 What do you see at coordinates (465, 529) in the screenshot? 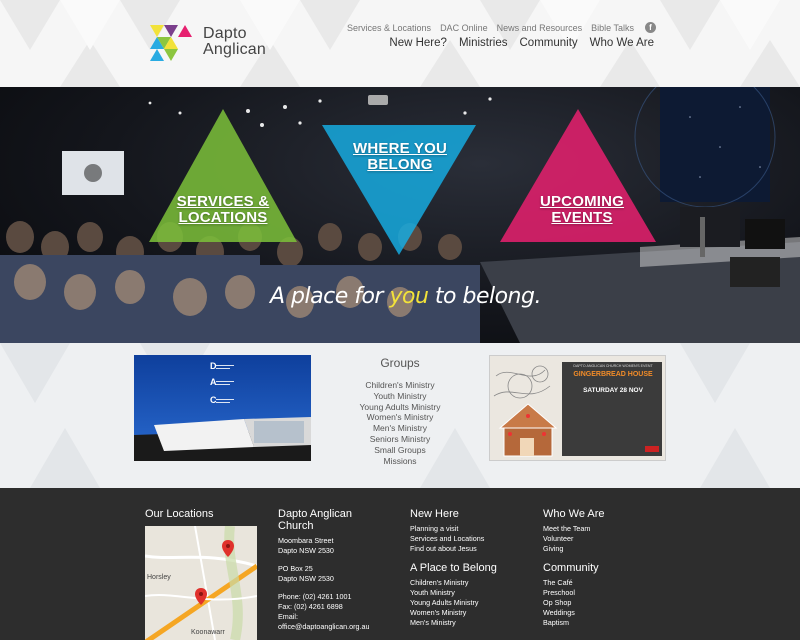
I see `footer-link-planning-visit: Planning a visit` at bounding box center [465, 529].